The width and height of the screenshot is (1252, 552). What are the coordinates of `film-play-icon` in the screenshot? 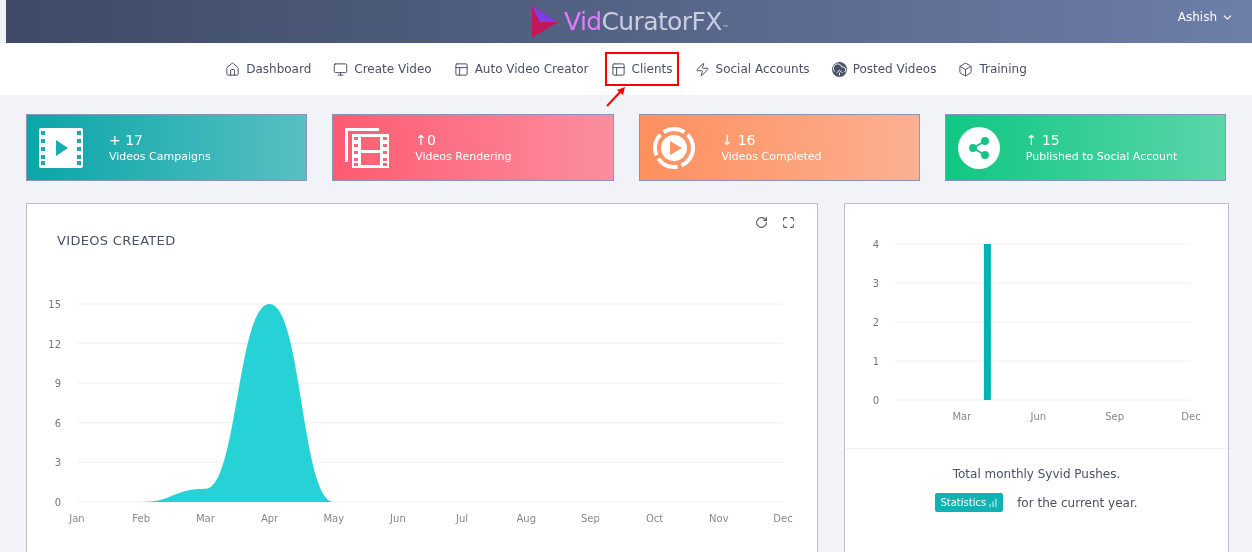 It's located at (61, 147).